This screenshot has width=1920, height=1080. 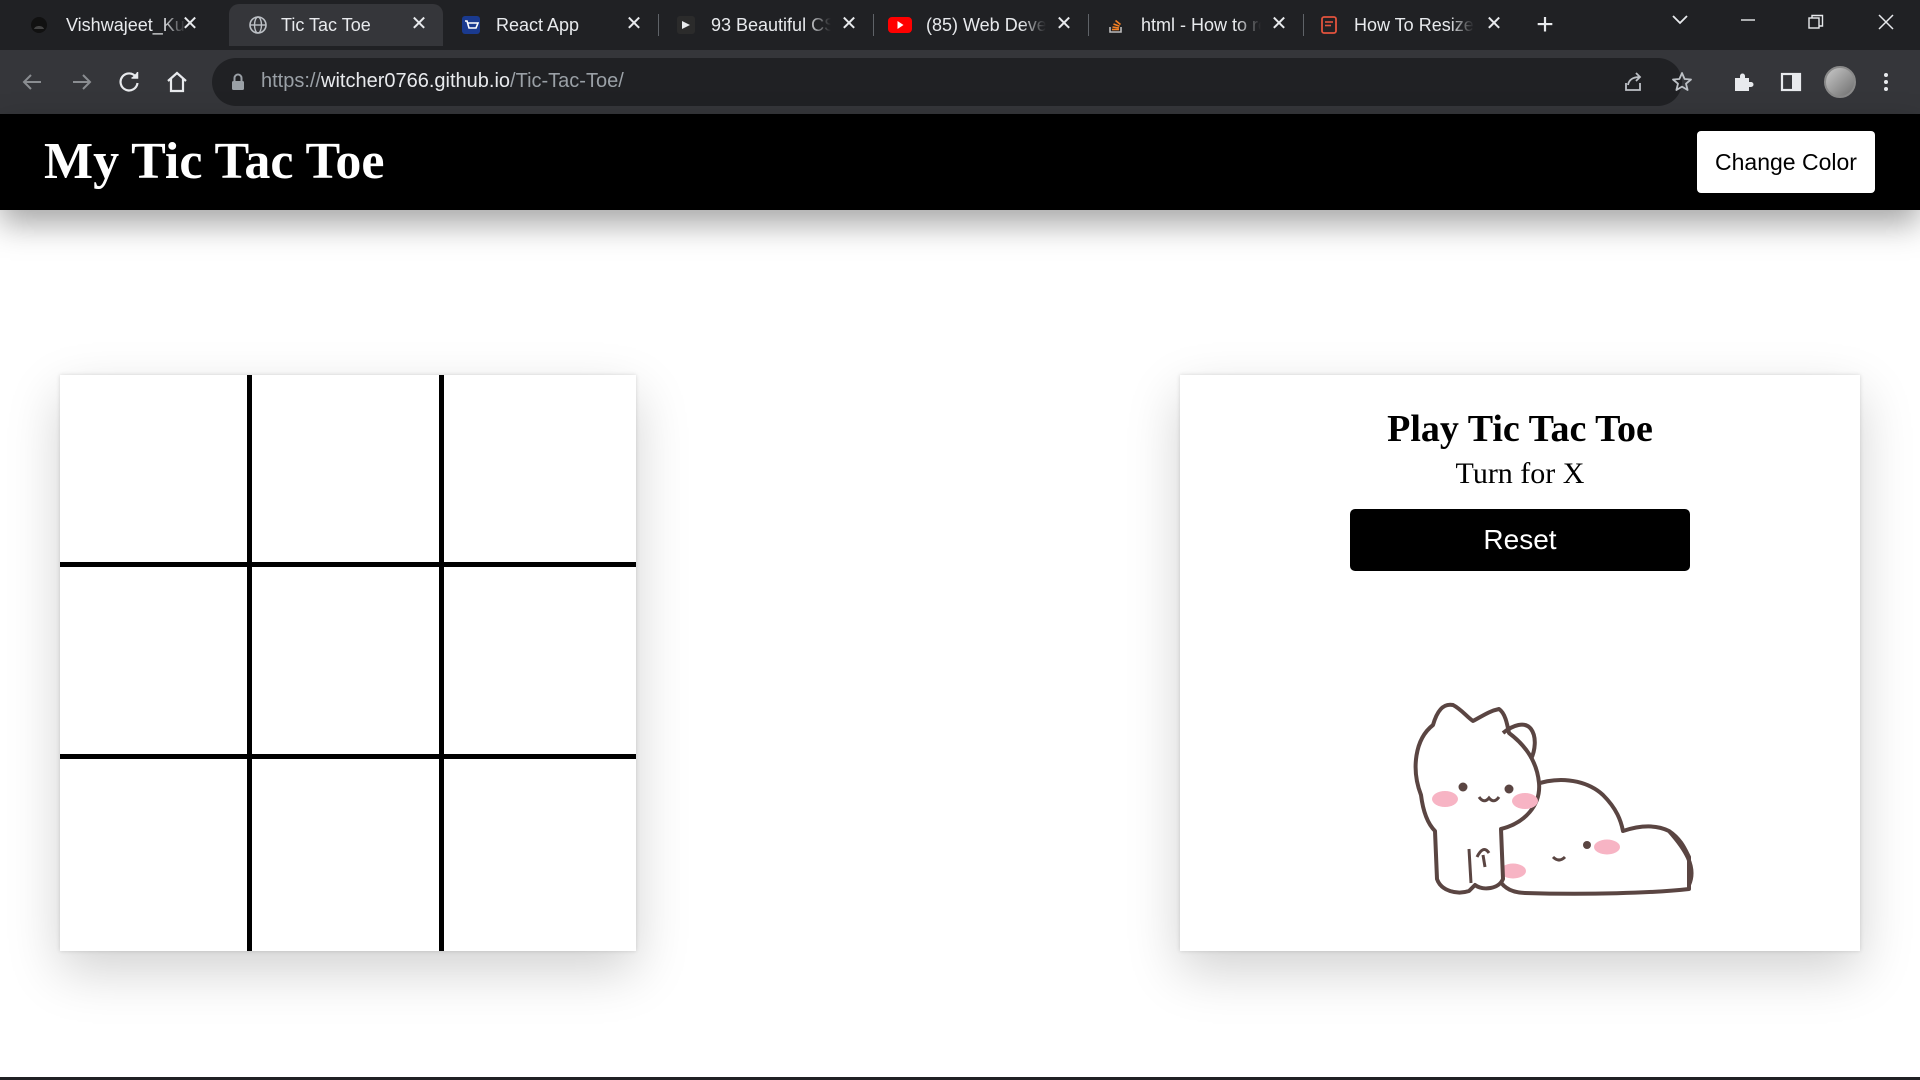 I want to click on side-panel-icon, so click(x=1791, y=82).